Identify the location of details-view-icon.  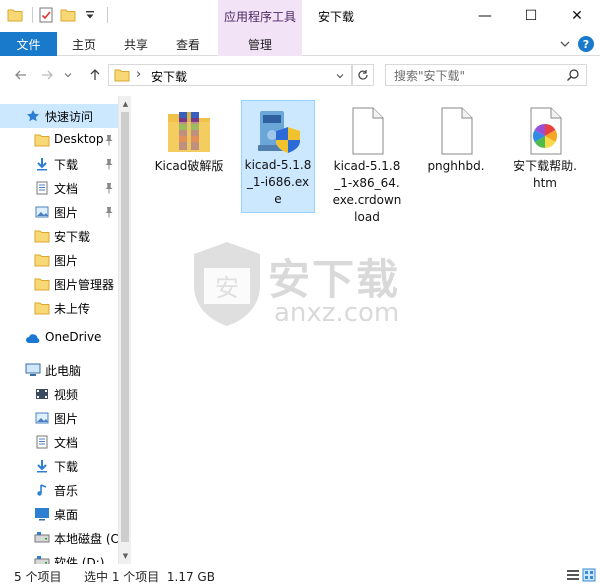
(573, 575).